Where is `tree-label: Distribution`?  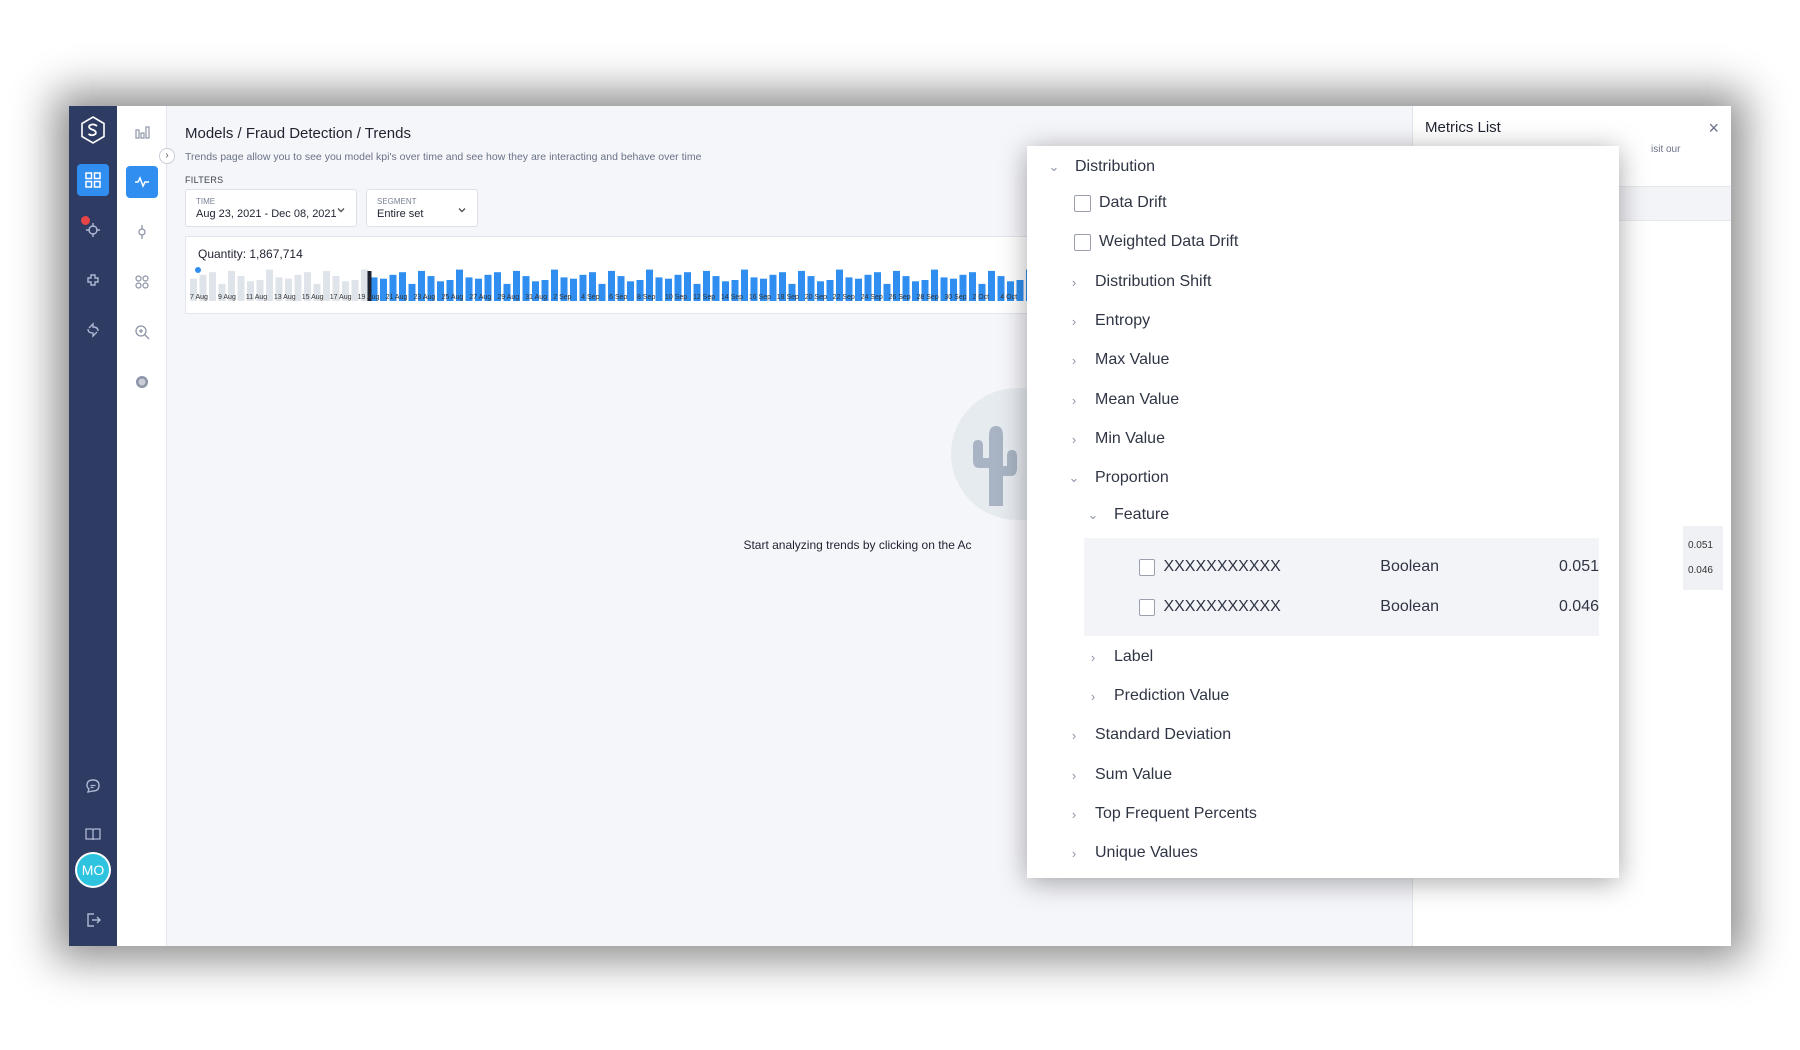 tree-label: Distribution is located at coordinates (1115, 166).